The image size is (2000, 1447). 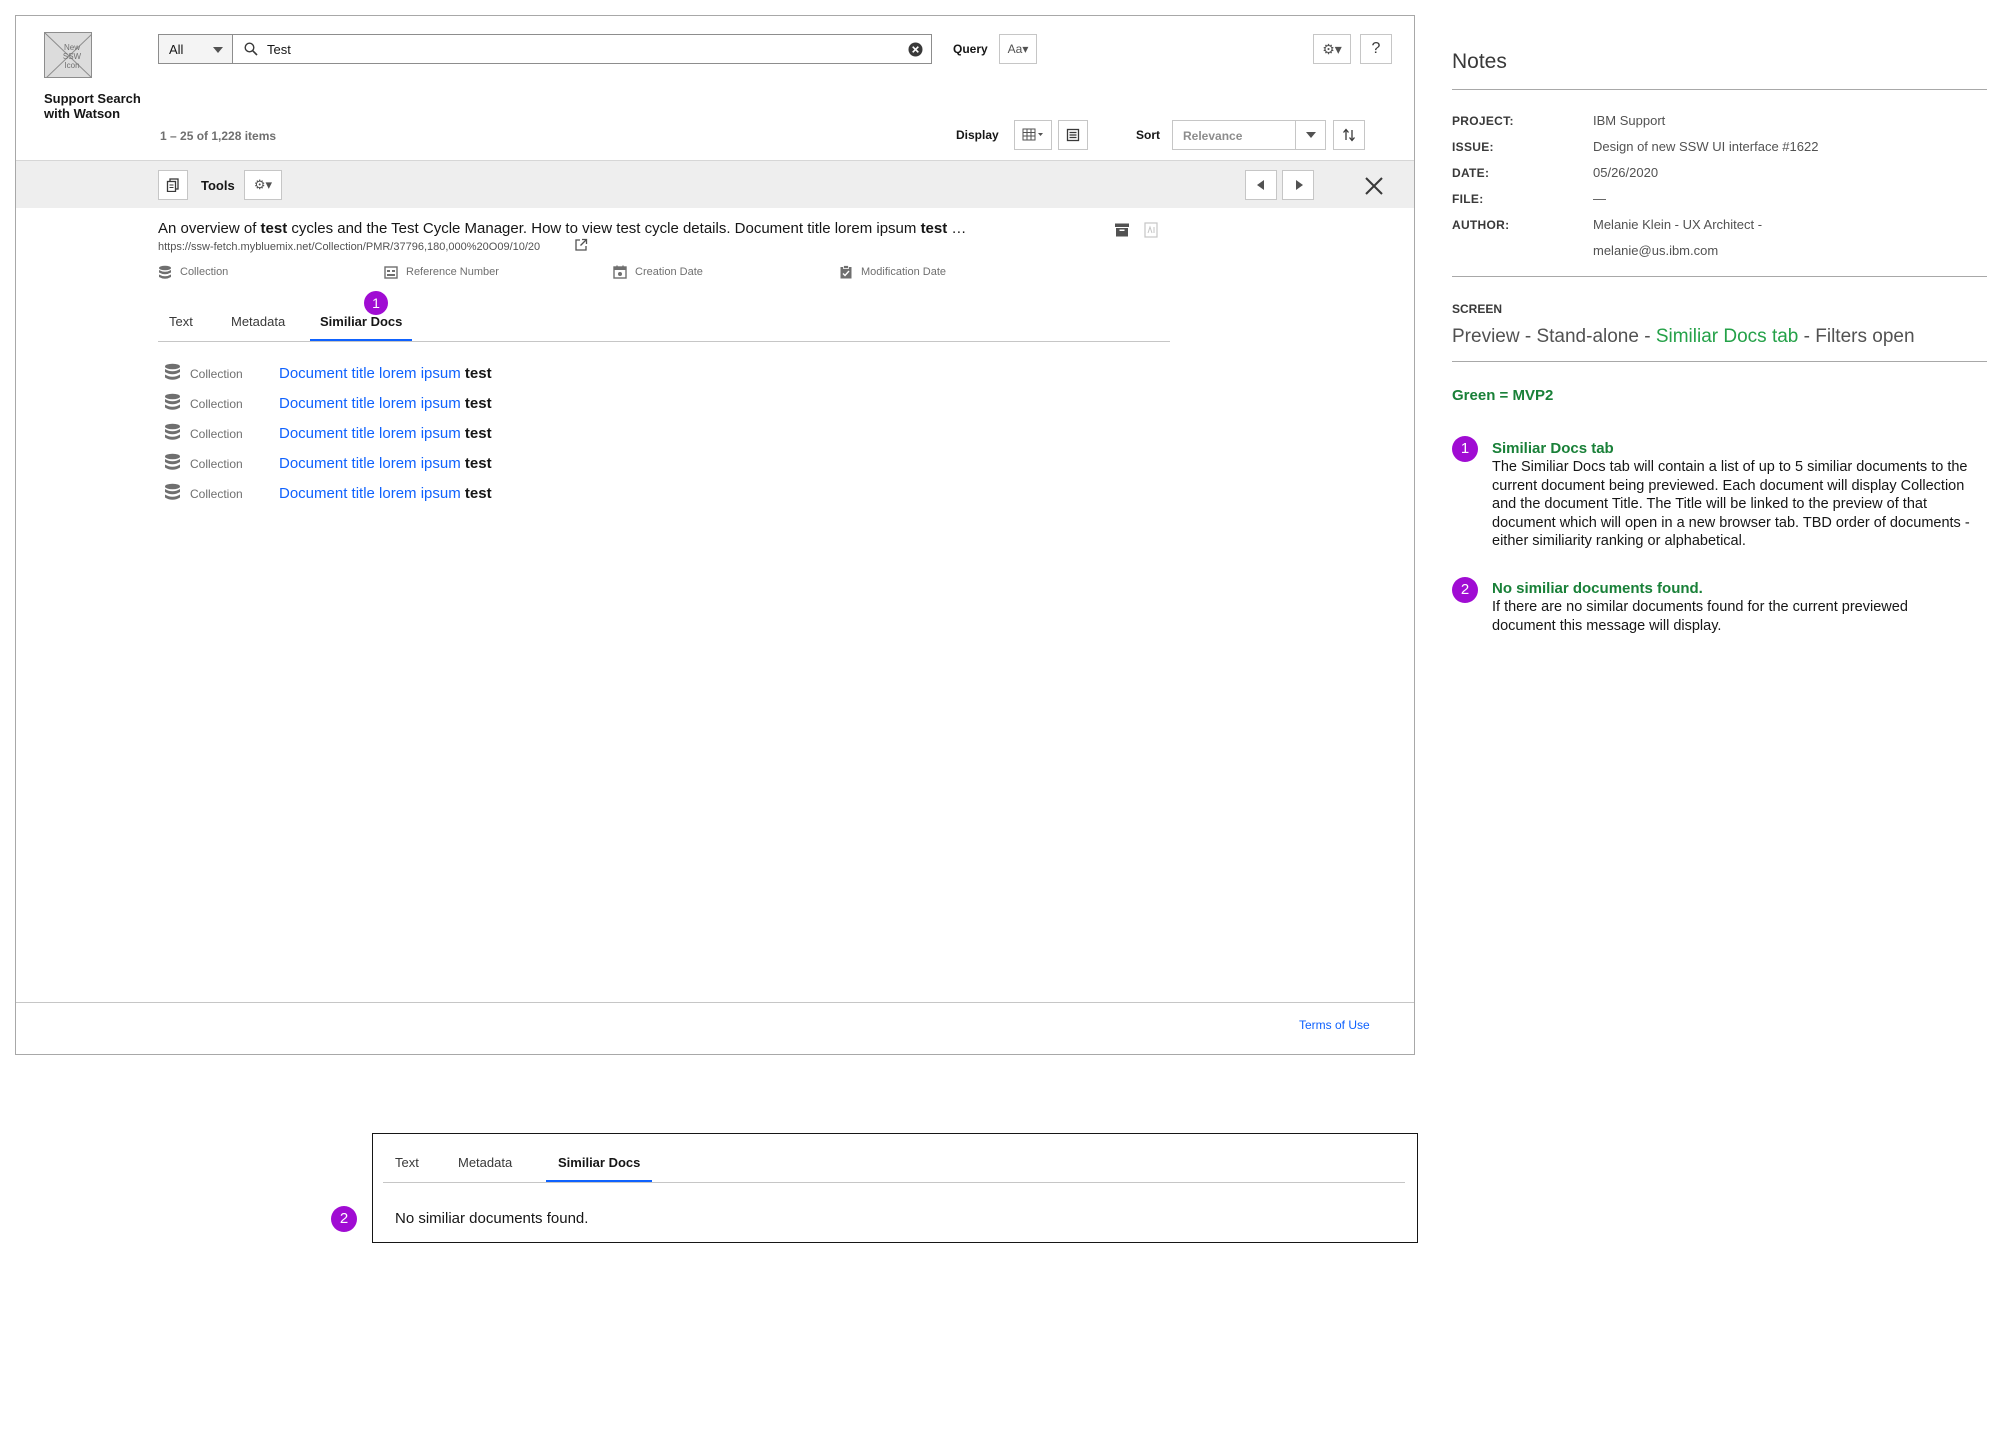 I want to click on meta-collection: Collection, so click(x=193, y=272).